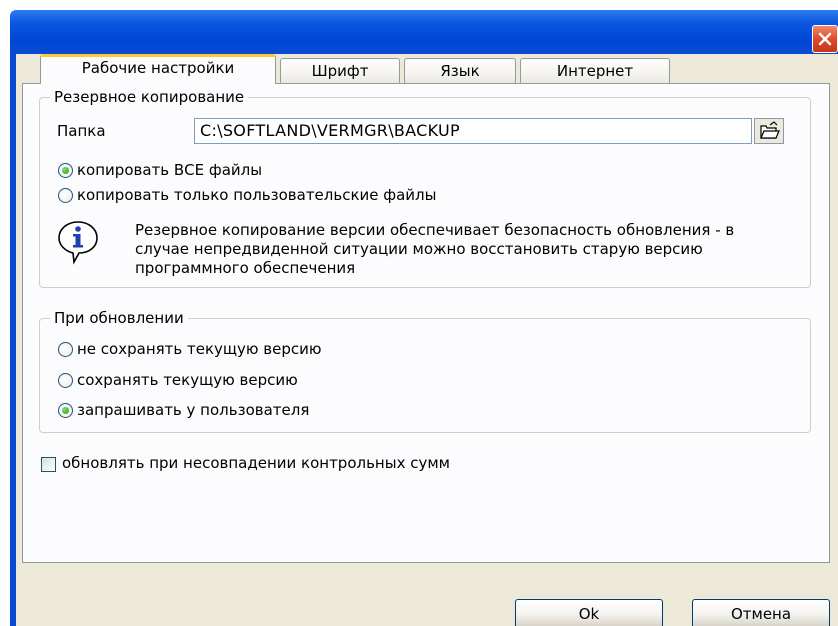 This screenshot has height=626, width=838. I want to click on ask-user-label: запрашивать у пользователя, so click(193, 410).